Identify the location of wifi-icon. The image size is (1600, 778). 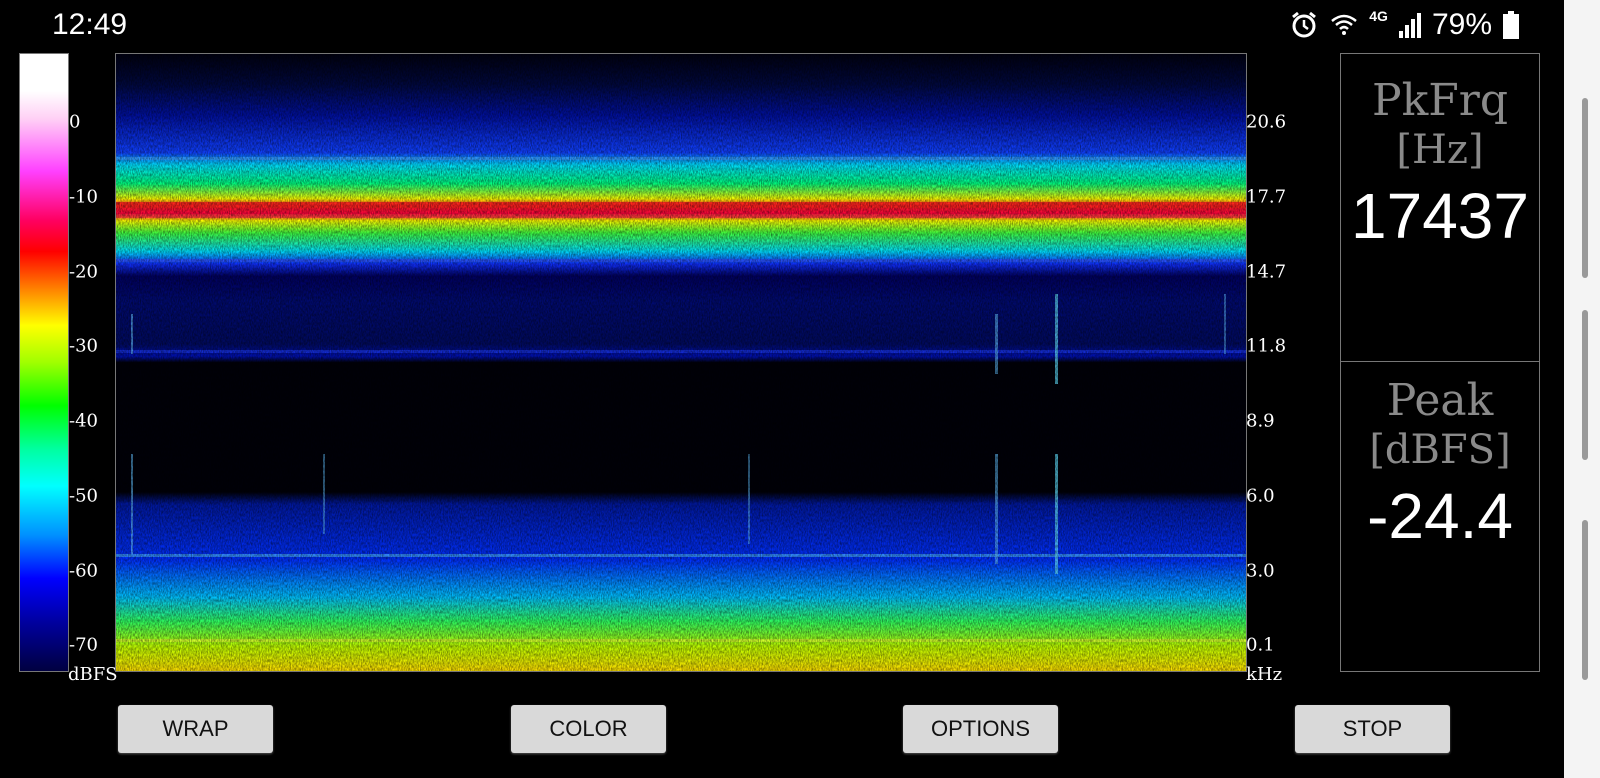
(1344, 25).